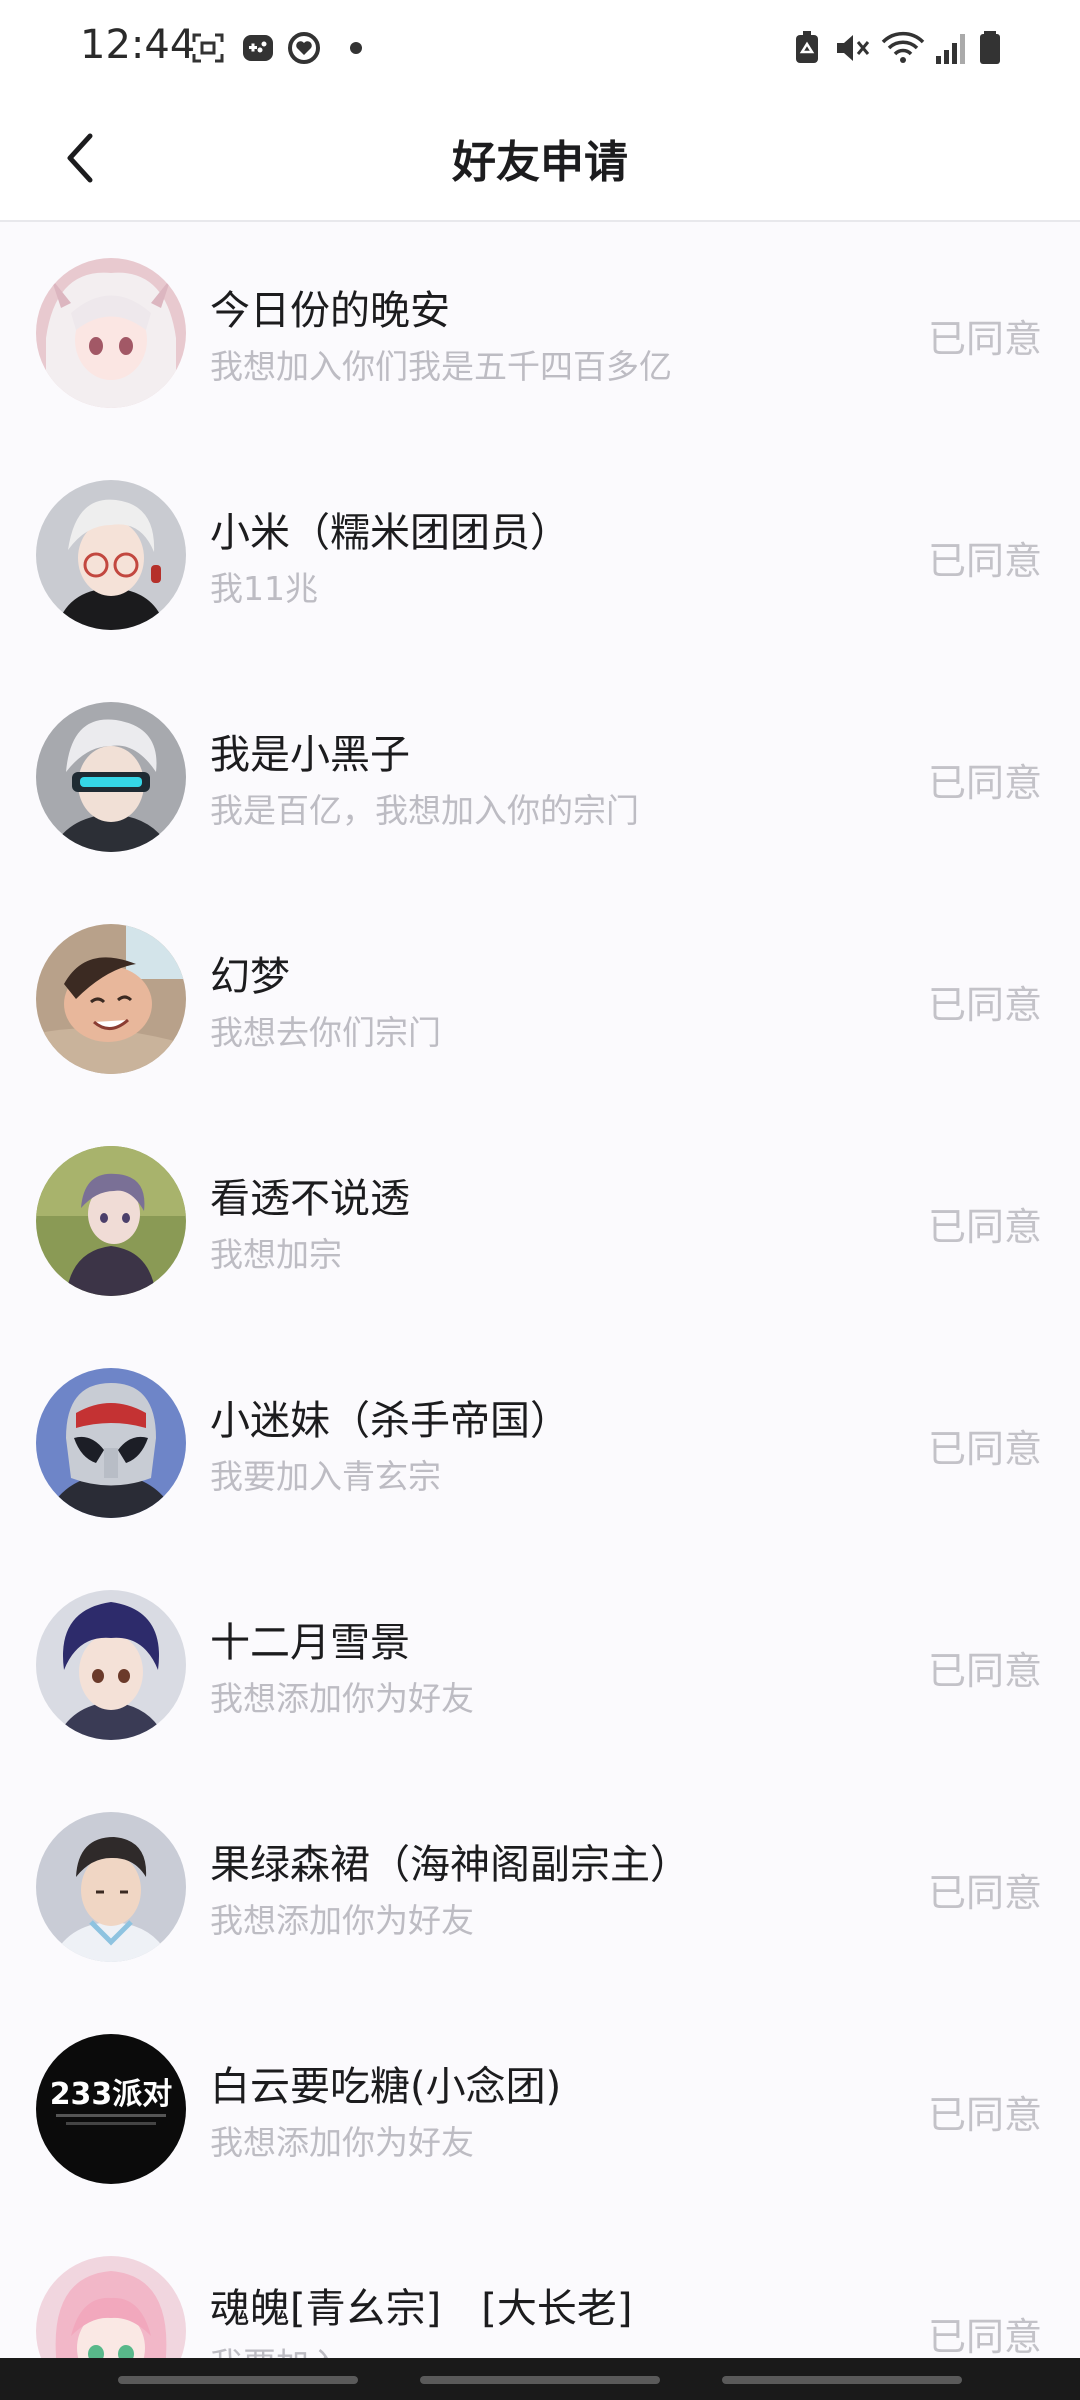  I want to click on requester-name: 今日份的晚安, so click(330, 311).